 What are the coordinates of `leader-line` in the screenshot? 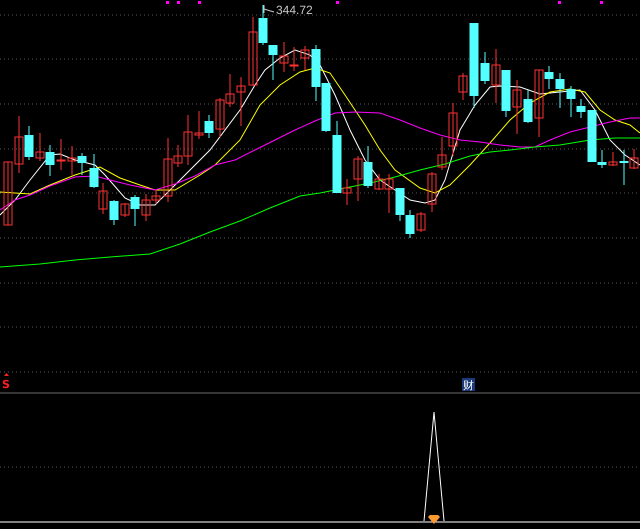 It's located at (269, 9).